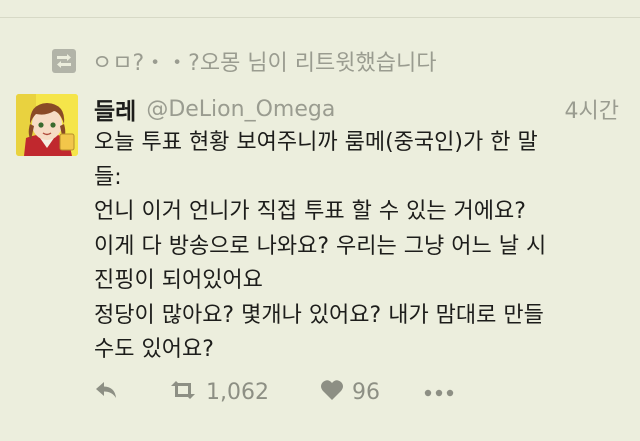 This screenshot has width=640, height=441. Describe the element at coordinates (310, 211) in the screenshot. I see `tweet-text-line: 언니 이거 언니가 직접 투표 할 수 있는 거에요?` at that location.